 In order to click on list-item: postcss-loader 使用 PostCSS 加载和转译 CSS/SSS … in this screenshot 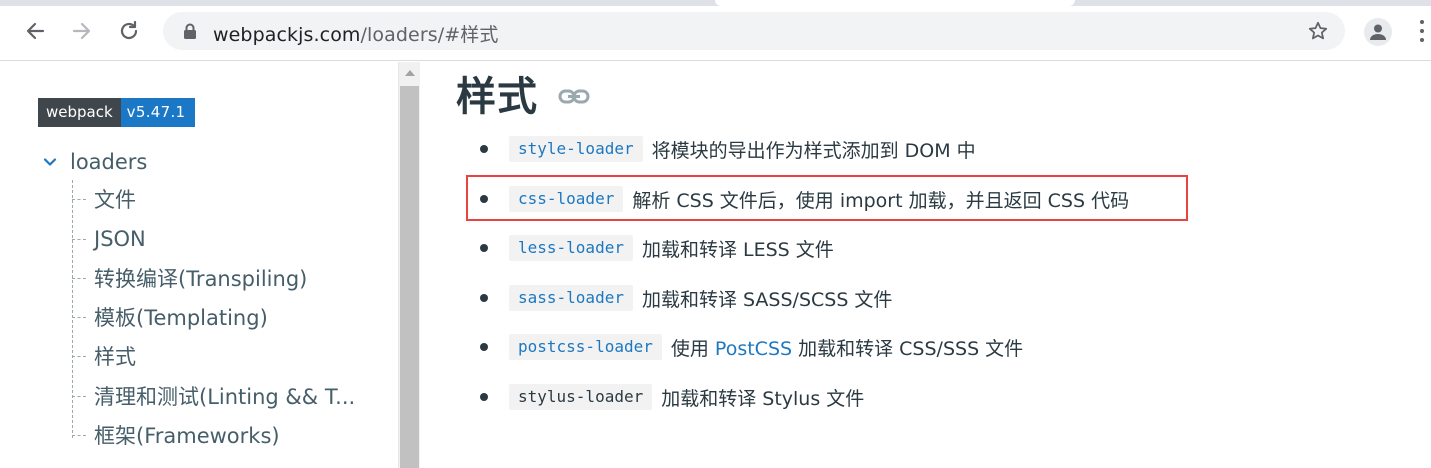, I will do `click(751, 347)`.